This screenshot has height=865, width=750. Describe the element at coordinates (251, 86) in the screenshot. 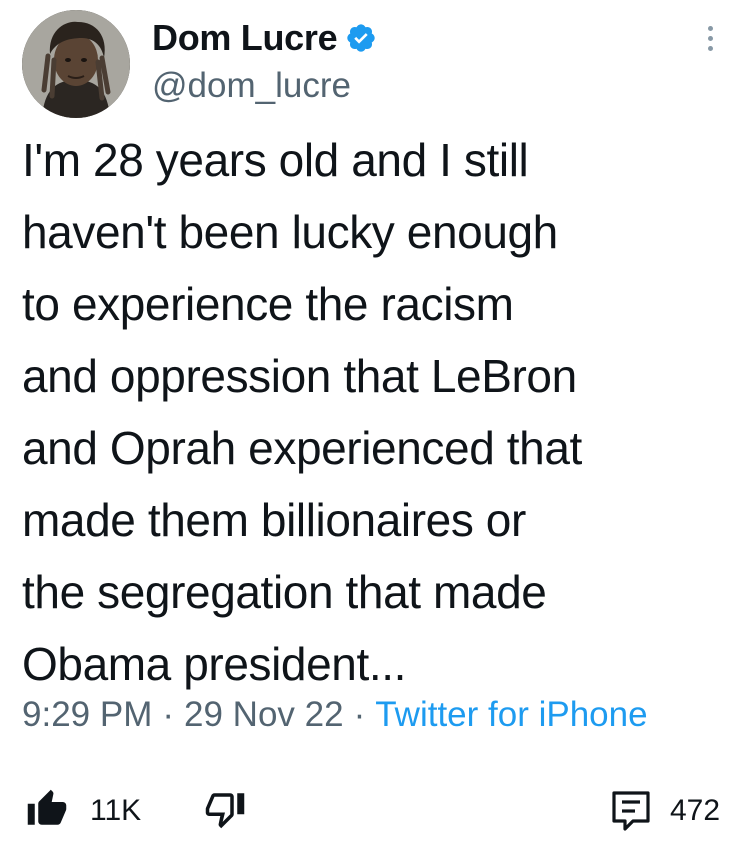

I see `handle: @dom_lucre` at that location.